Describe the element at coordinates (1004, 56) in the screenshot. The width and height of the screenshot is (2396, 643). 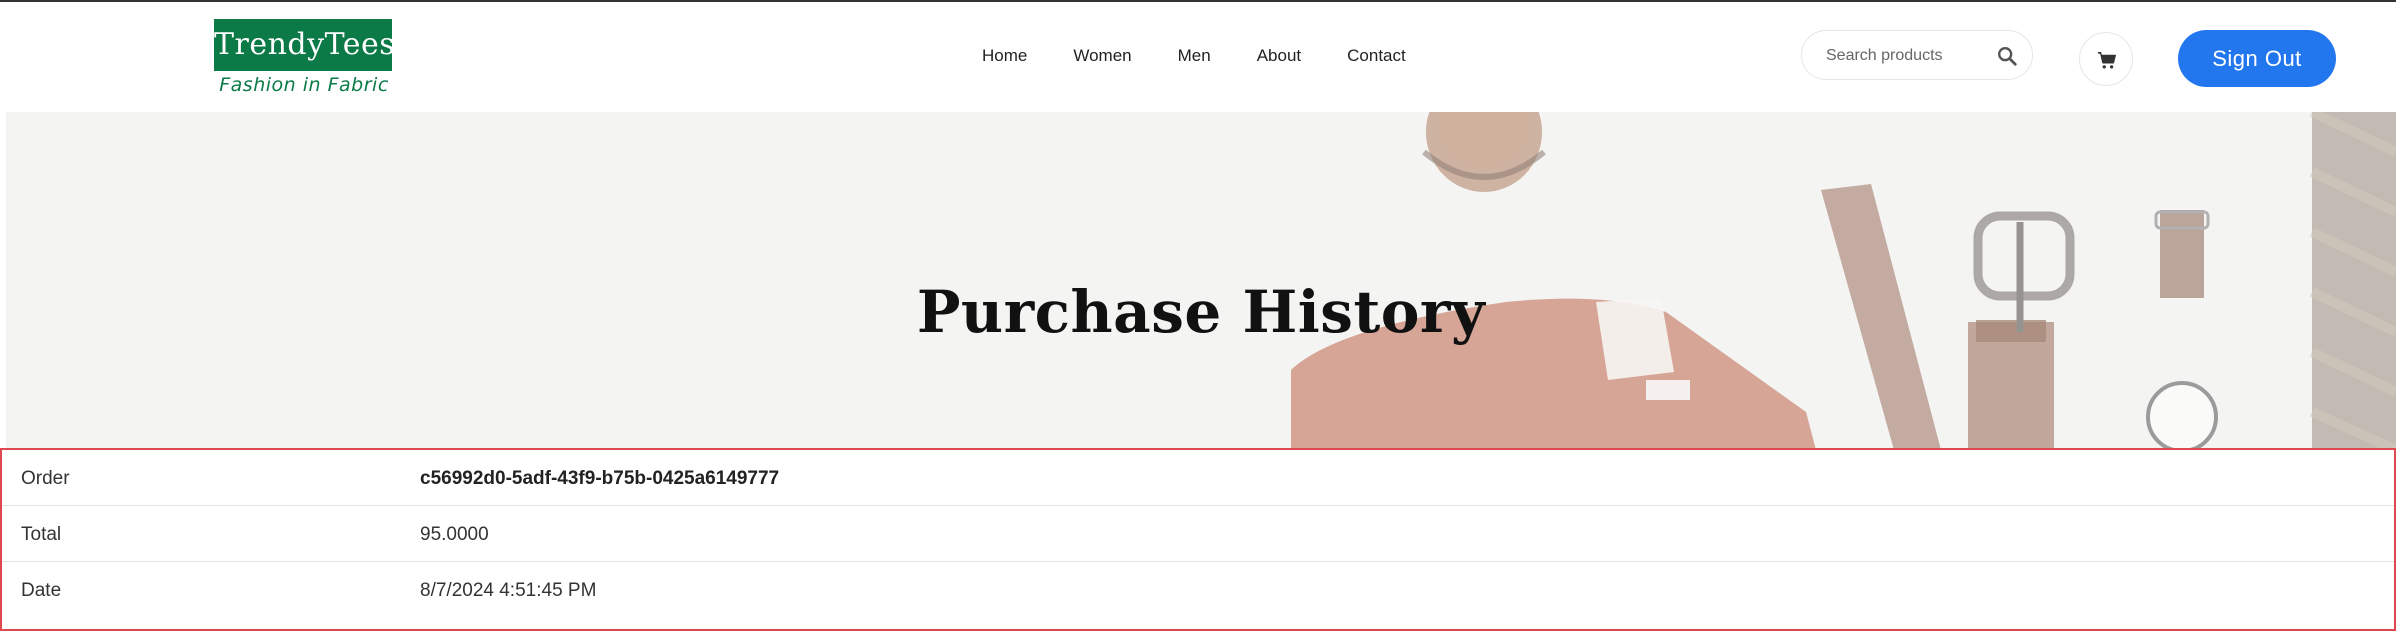
I see `nav-home: Home` at that location.